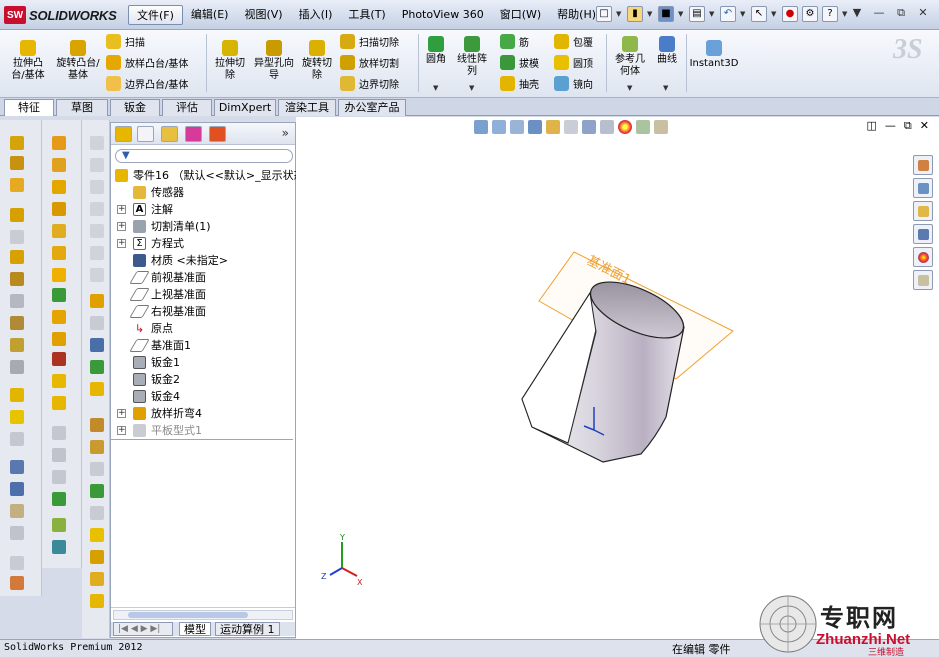 Image resolution: width=939 pixels, height=657 pixels. What do you see at coordinates (573, 41) in the screenshot?
I see `wrap-button: 包覆` at bounding box center [573, 41].